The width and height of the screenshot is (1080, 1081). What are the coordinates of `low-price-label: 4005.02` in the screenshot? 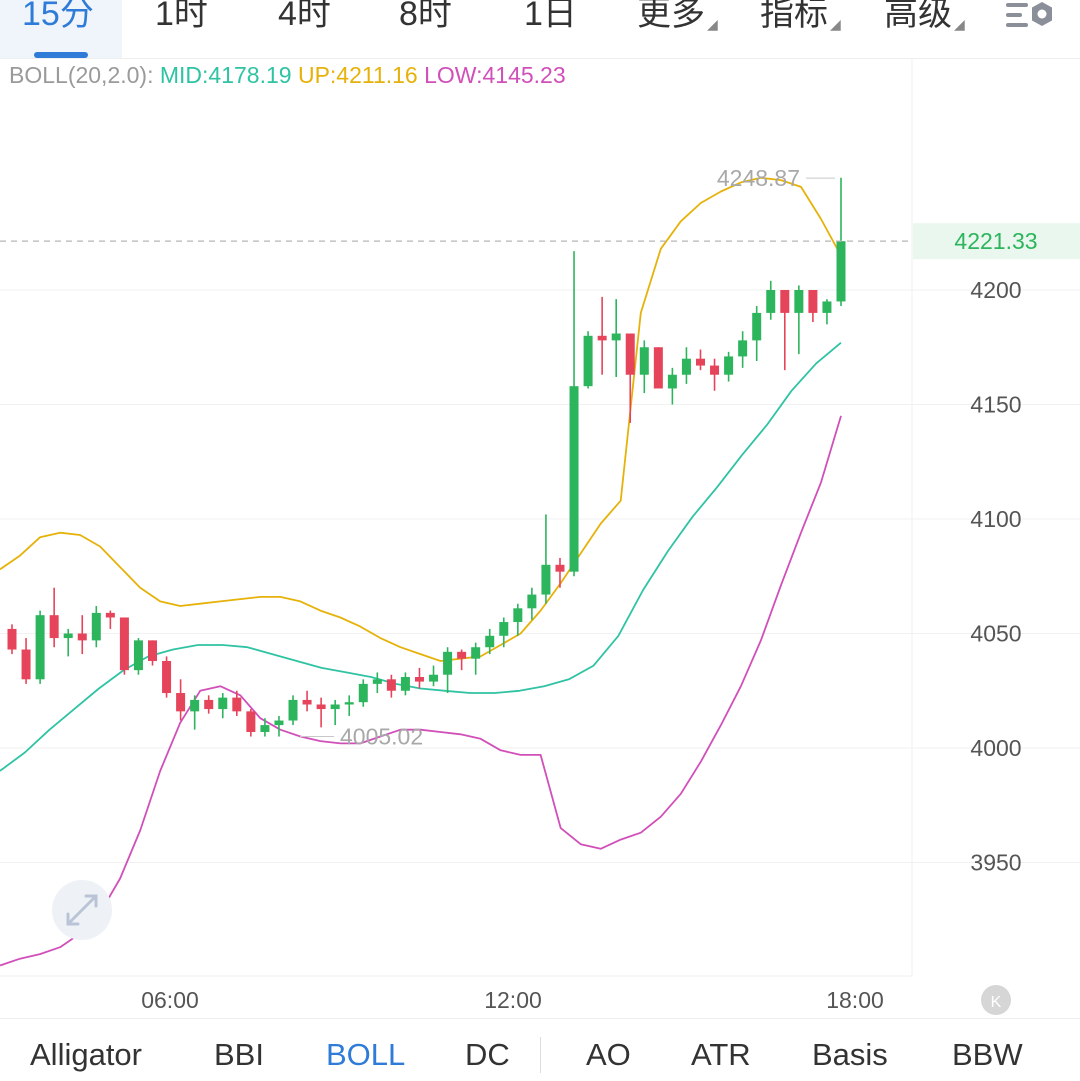 It's located at (381, 737).